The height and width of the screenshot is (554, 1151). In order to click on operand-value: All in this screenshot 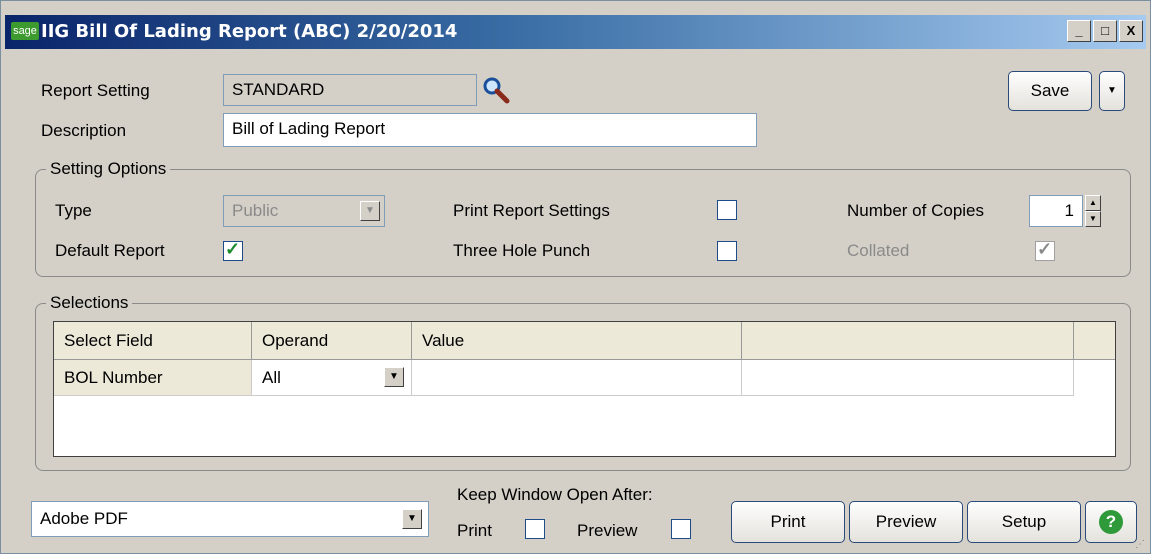, I will do `click(271, 377)`.